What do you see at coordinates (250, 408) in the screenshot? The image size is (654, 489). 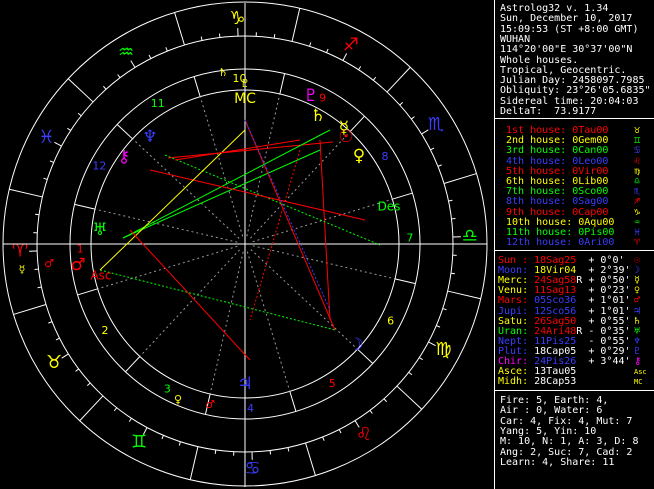 I see `house-number: 4` at bounding box center [250, 408].